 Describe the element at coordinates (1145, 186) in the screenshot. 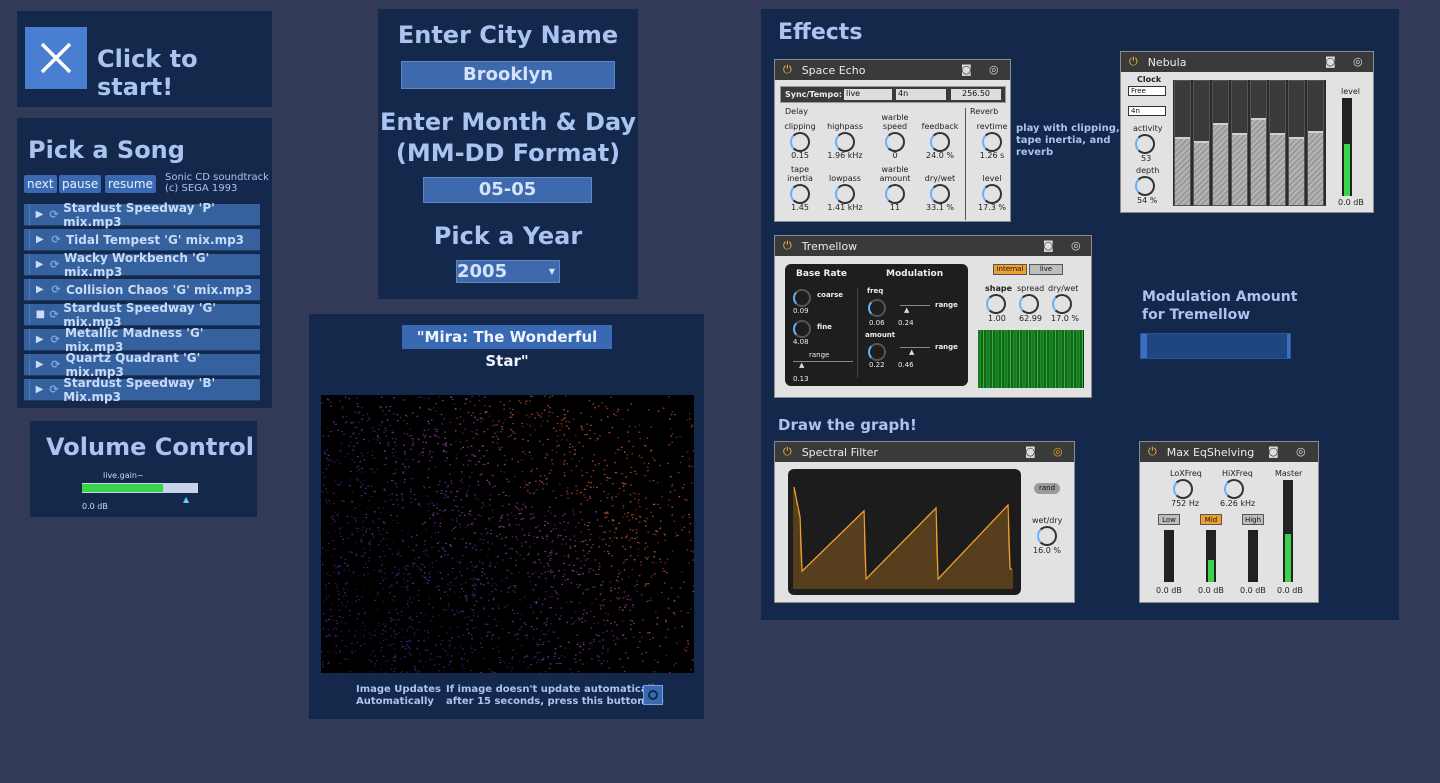

I see `depth-knob` at that location.